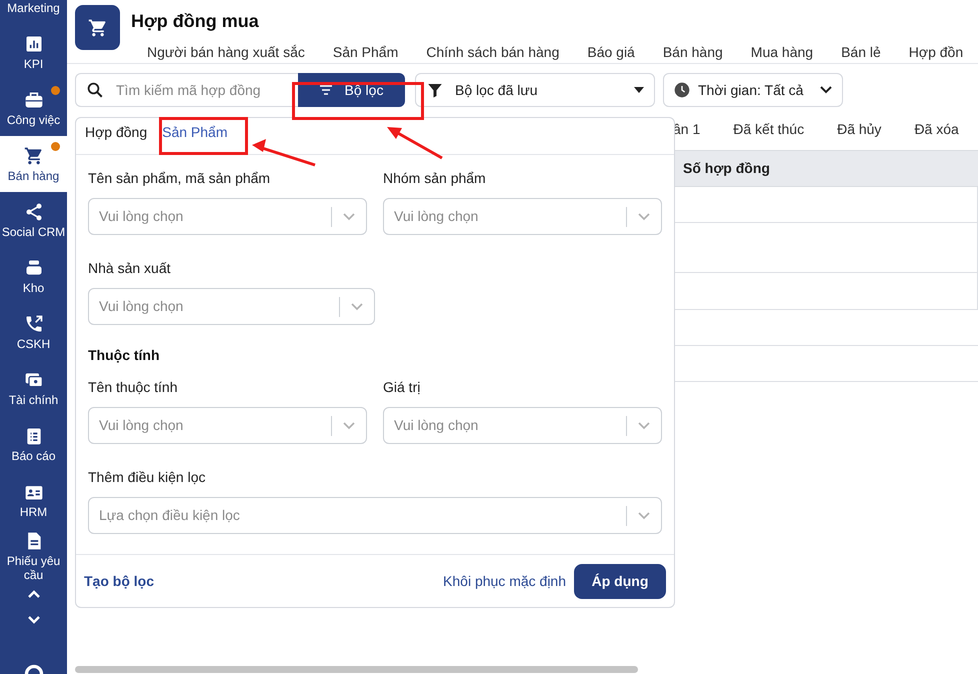  What do you see at coordinates (195, 21) in the screenshot?
I see `page-title: Hợp đồng mua` at bounding box center [195, 21].